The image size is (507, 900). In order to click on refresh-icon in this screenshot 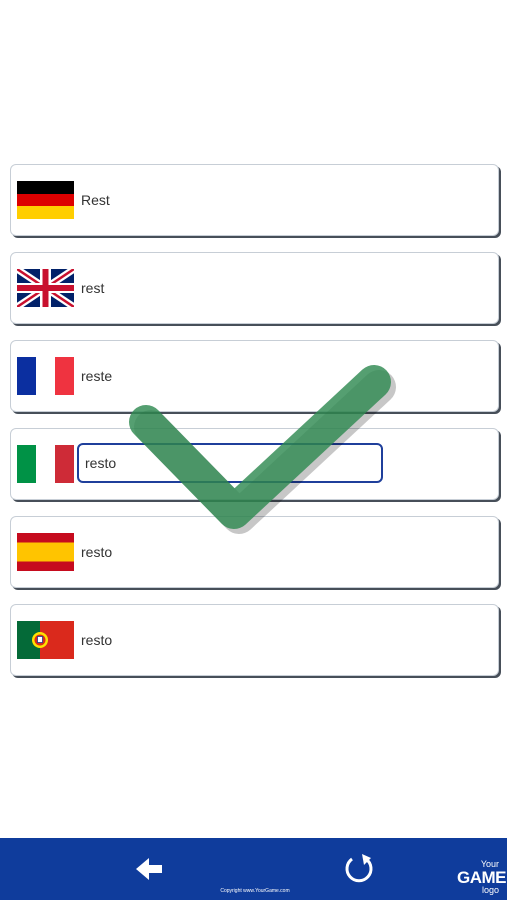, I will do `click(359, 868)`.